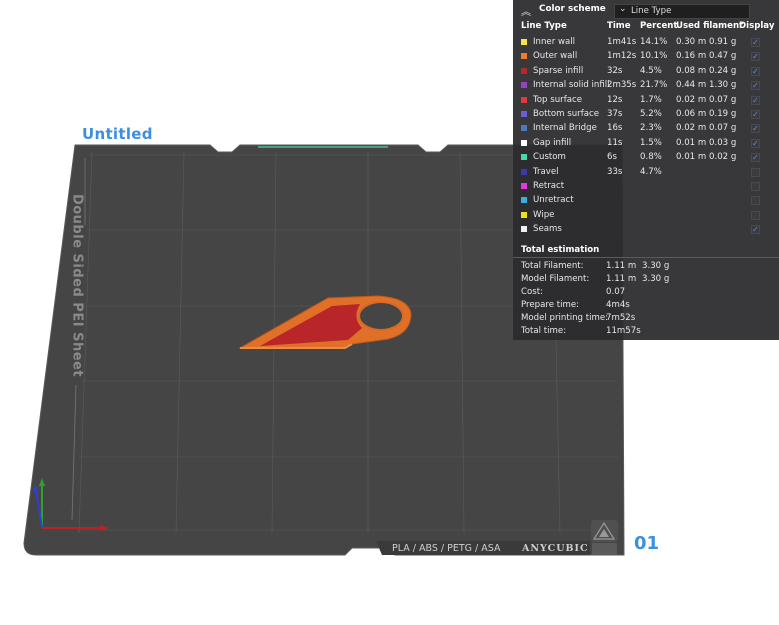 The height and width of the screenshot is (625, 779). I want to click on anycubic-logo-icon, so click(604, 531).